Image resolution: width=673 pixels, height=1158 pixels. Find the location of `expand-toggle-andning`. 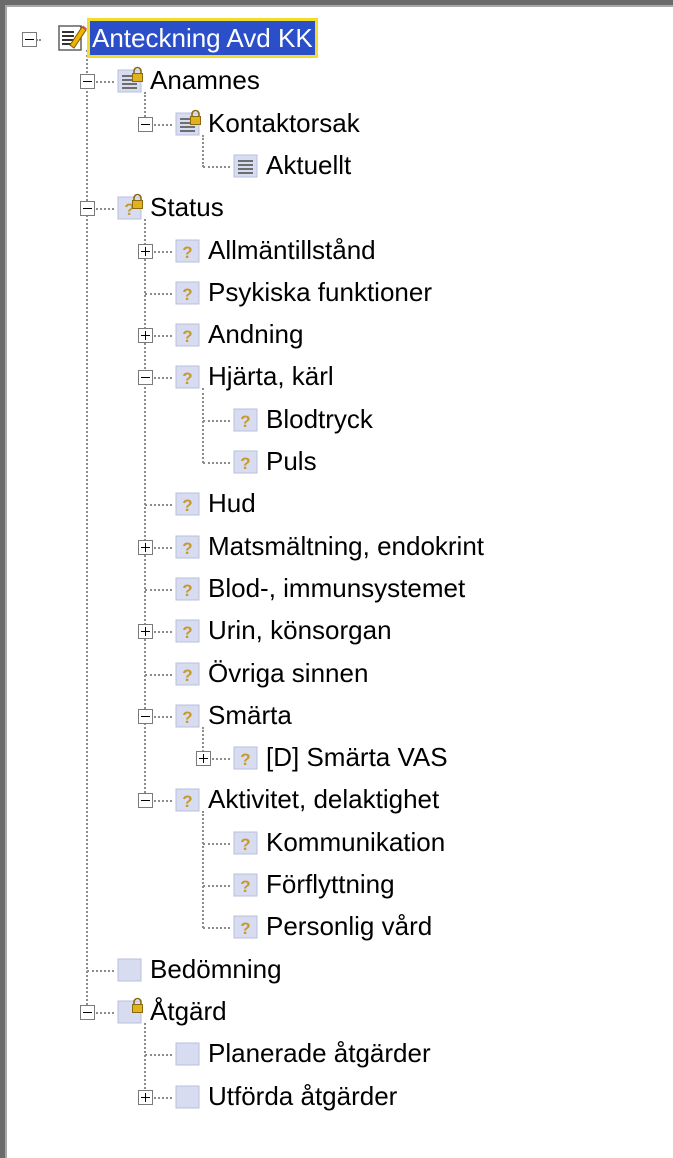

expand-toggle-andning is located at coordinates (145, 336).